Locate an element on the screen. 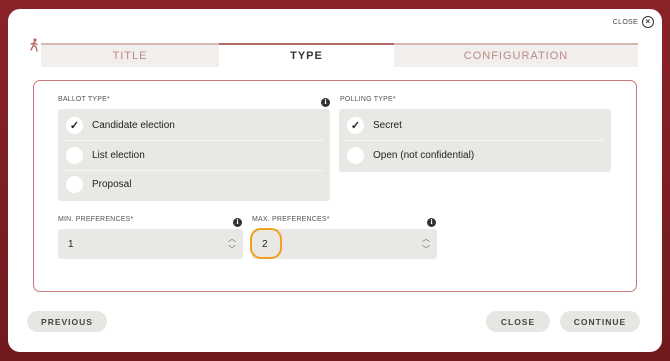 This screenshot has width=670, height=361. focus-highlight-ring is located at coordinates (266, 243).